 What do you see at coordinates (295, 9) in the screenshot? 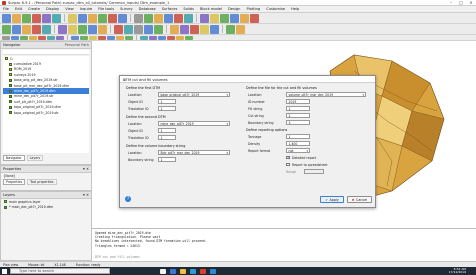
I see `menu-item: Help` at bounding box center [295, 9].